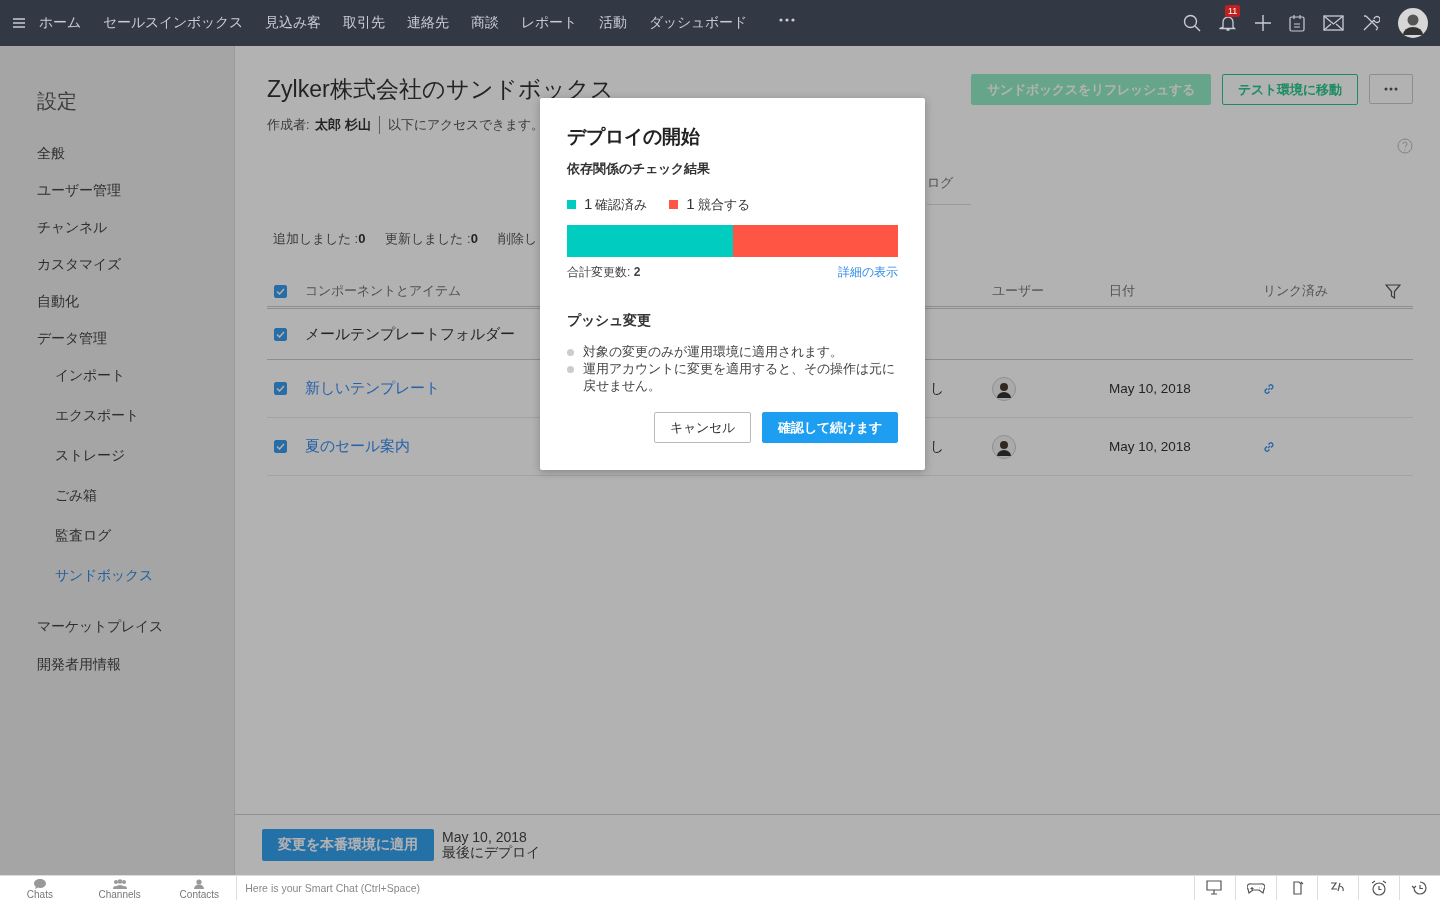 The width and height of the screenshot is (1440, 900). Describe the element at coordinates (90, 467) in the screenshot. I see `sidebar-item: ストレージ` at that location.